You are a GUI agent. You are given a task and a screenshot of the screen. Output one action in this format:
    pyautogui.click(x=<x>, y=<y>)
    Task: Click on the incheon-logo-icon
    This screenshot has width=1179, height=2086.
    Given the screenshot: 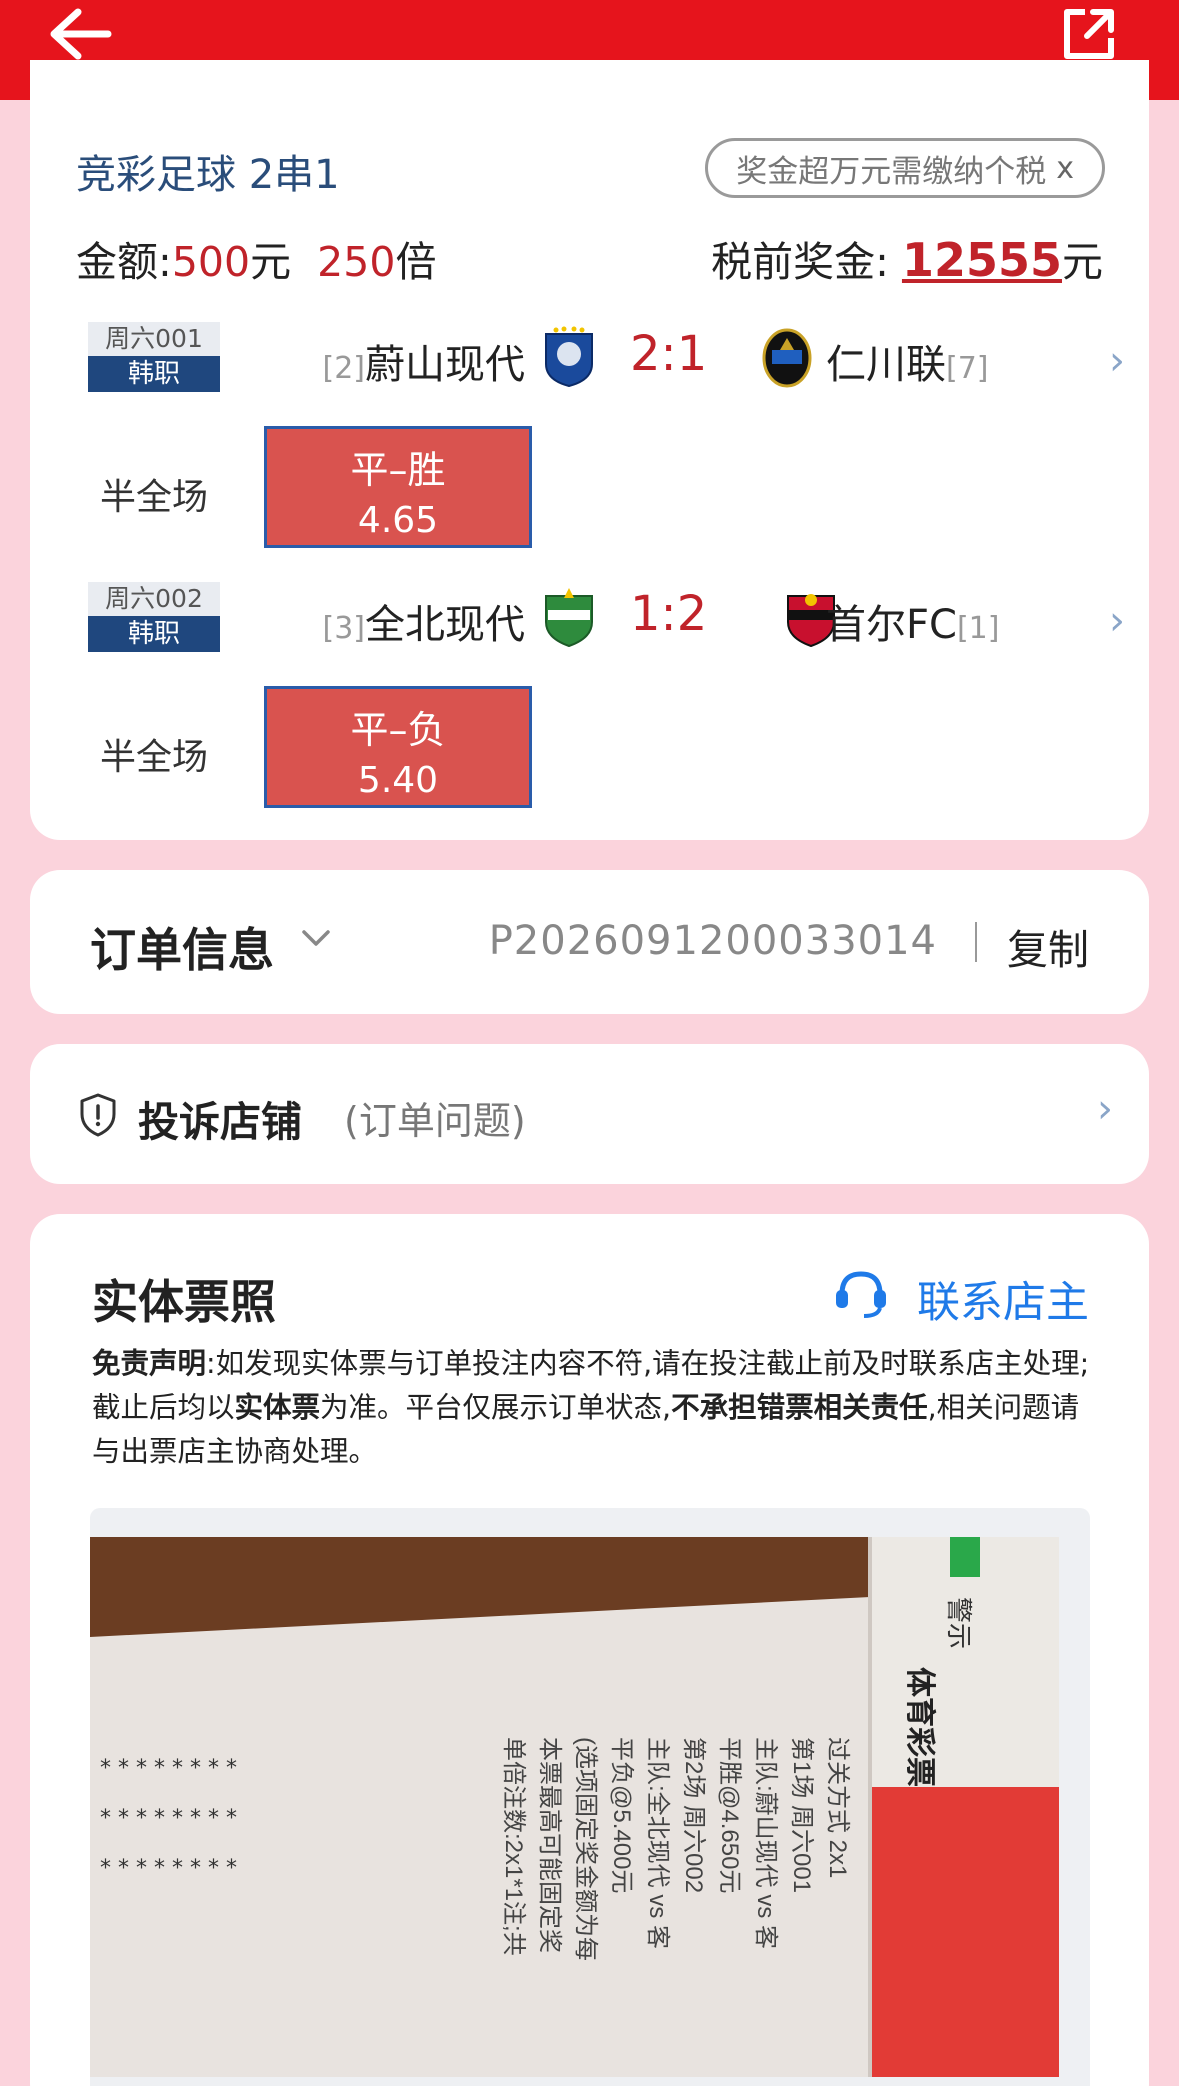 What is the action you would take?
    pyautogui.click(x=787, y=358)
    